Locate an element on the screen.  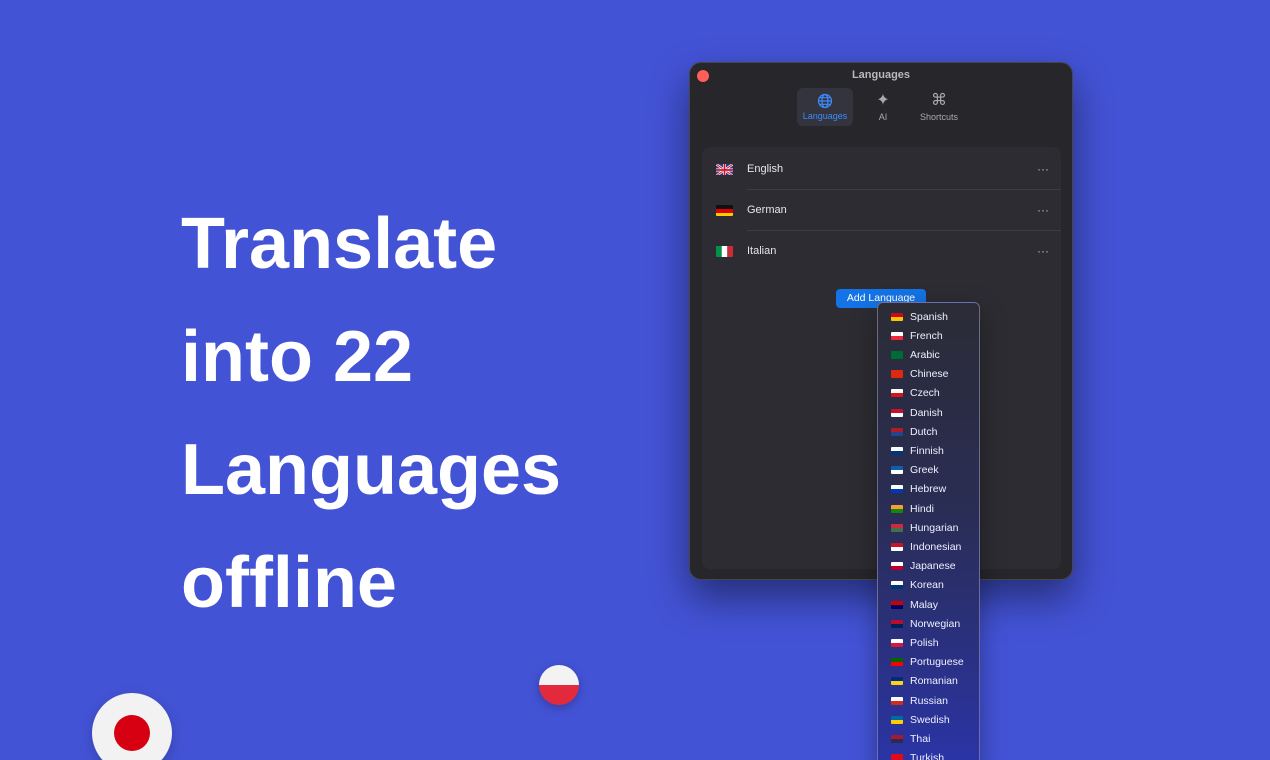
tab-ai: ✦ AI is located at coordinates (883, 107).